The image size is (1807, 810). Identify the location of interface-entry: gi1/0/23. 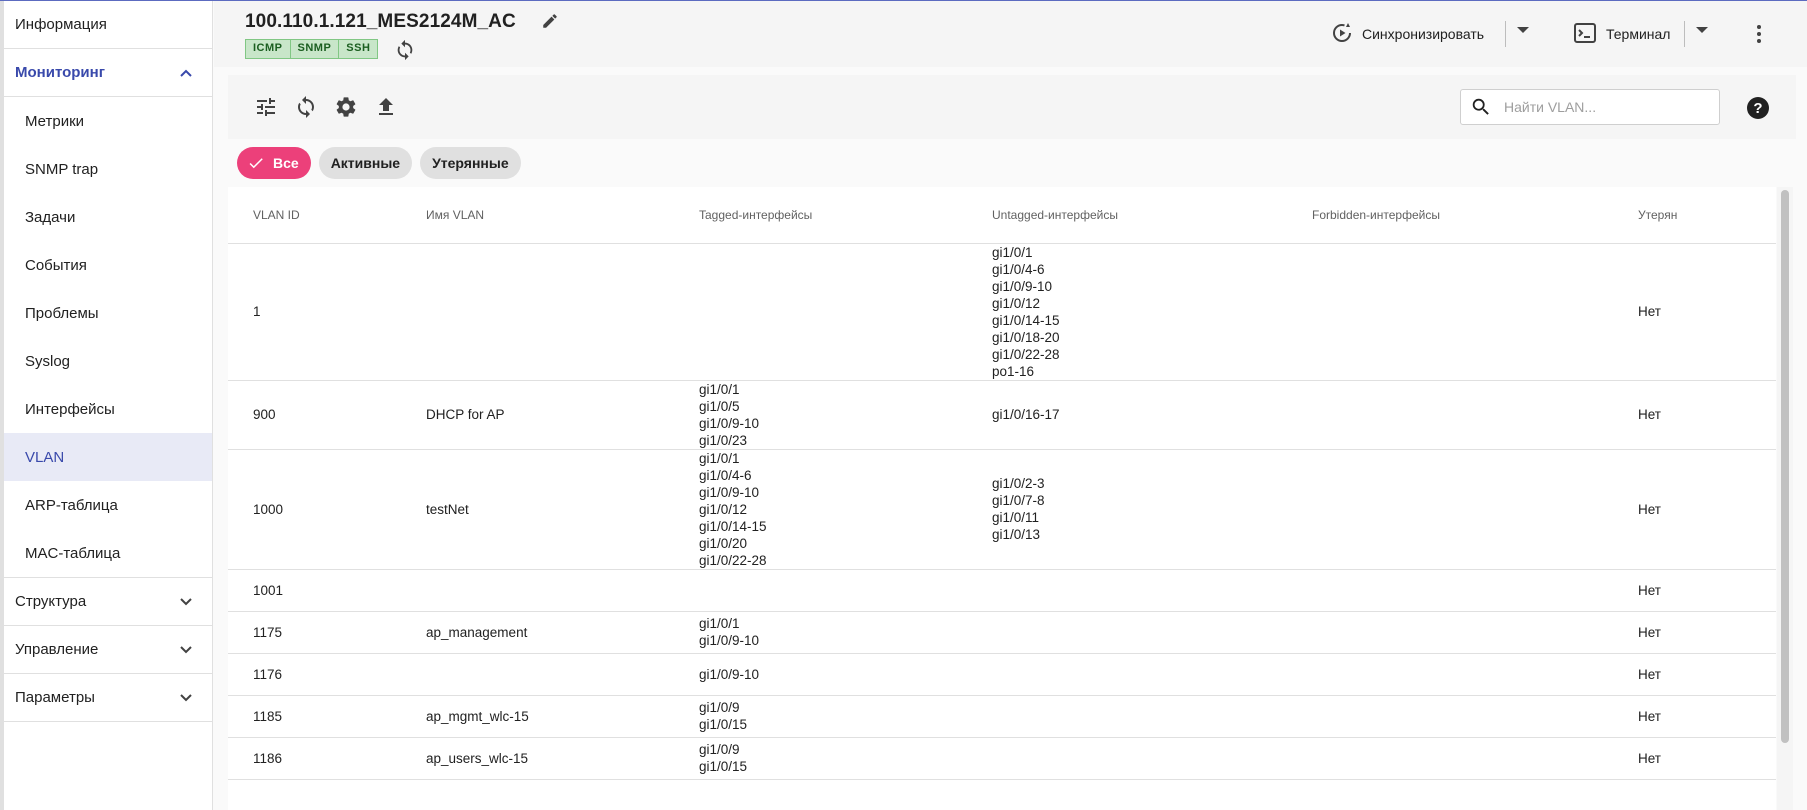
(723, 440).